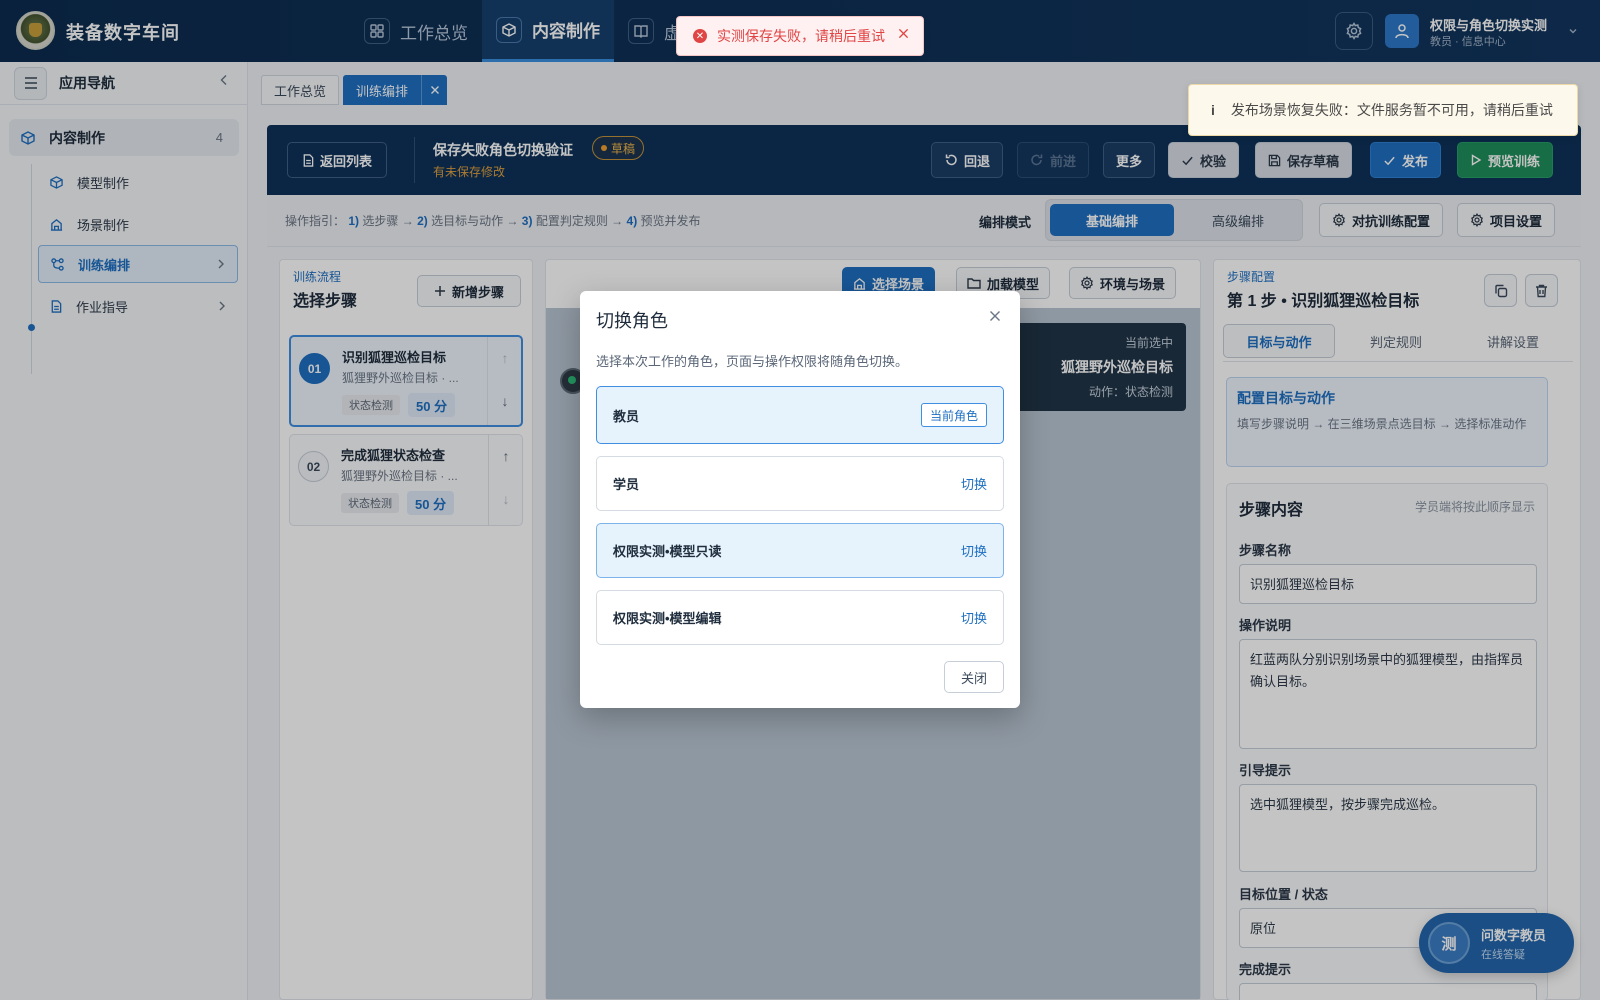 The height and width of the screenshot is (1000, 1600). What do you see at coordinates (752, 361) in the screenshot?
I see `dialog-desc: 选择本次工作的角色，页面与操作权限将随角色切换。` at bounding box center [752, 361].